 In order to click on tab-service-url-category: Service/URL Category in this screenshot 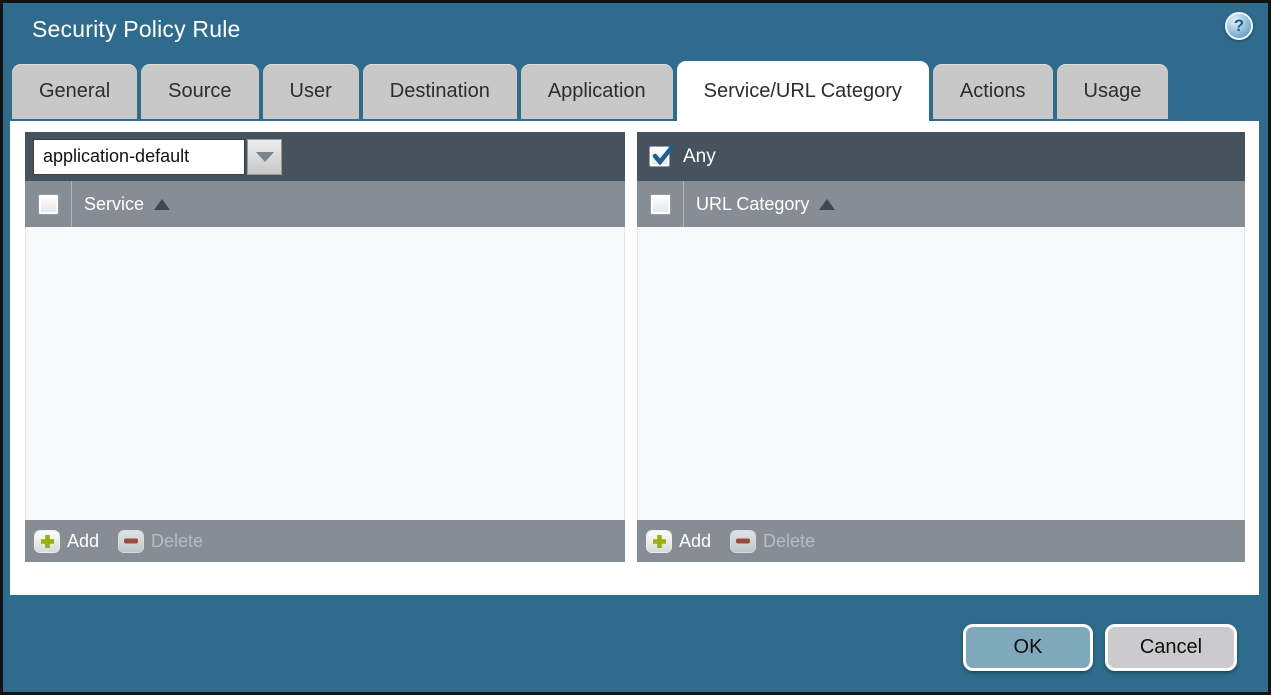, I will do `click(802, 91)`.